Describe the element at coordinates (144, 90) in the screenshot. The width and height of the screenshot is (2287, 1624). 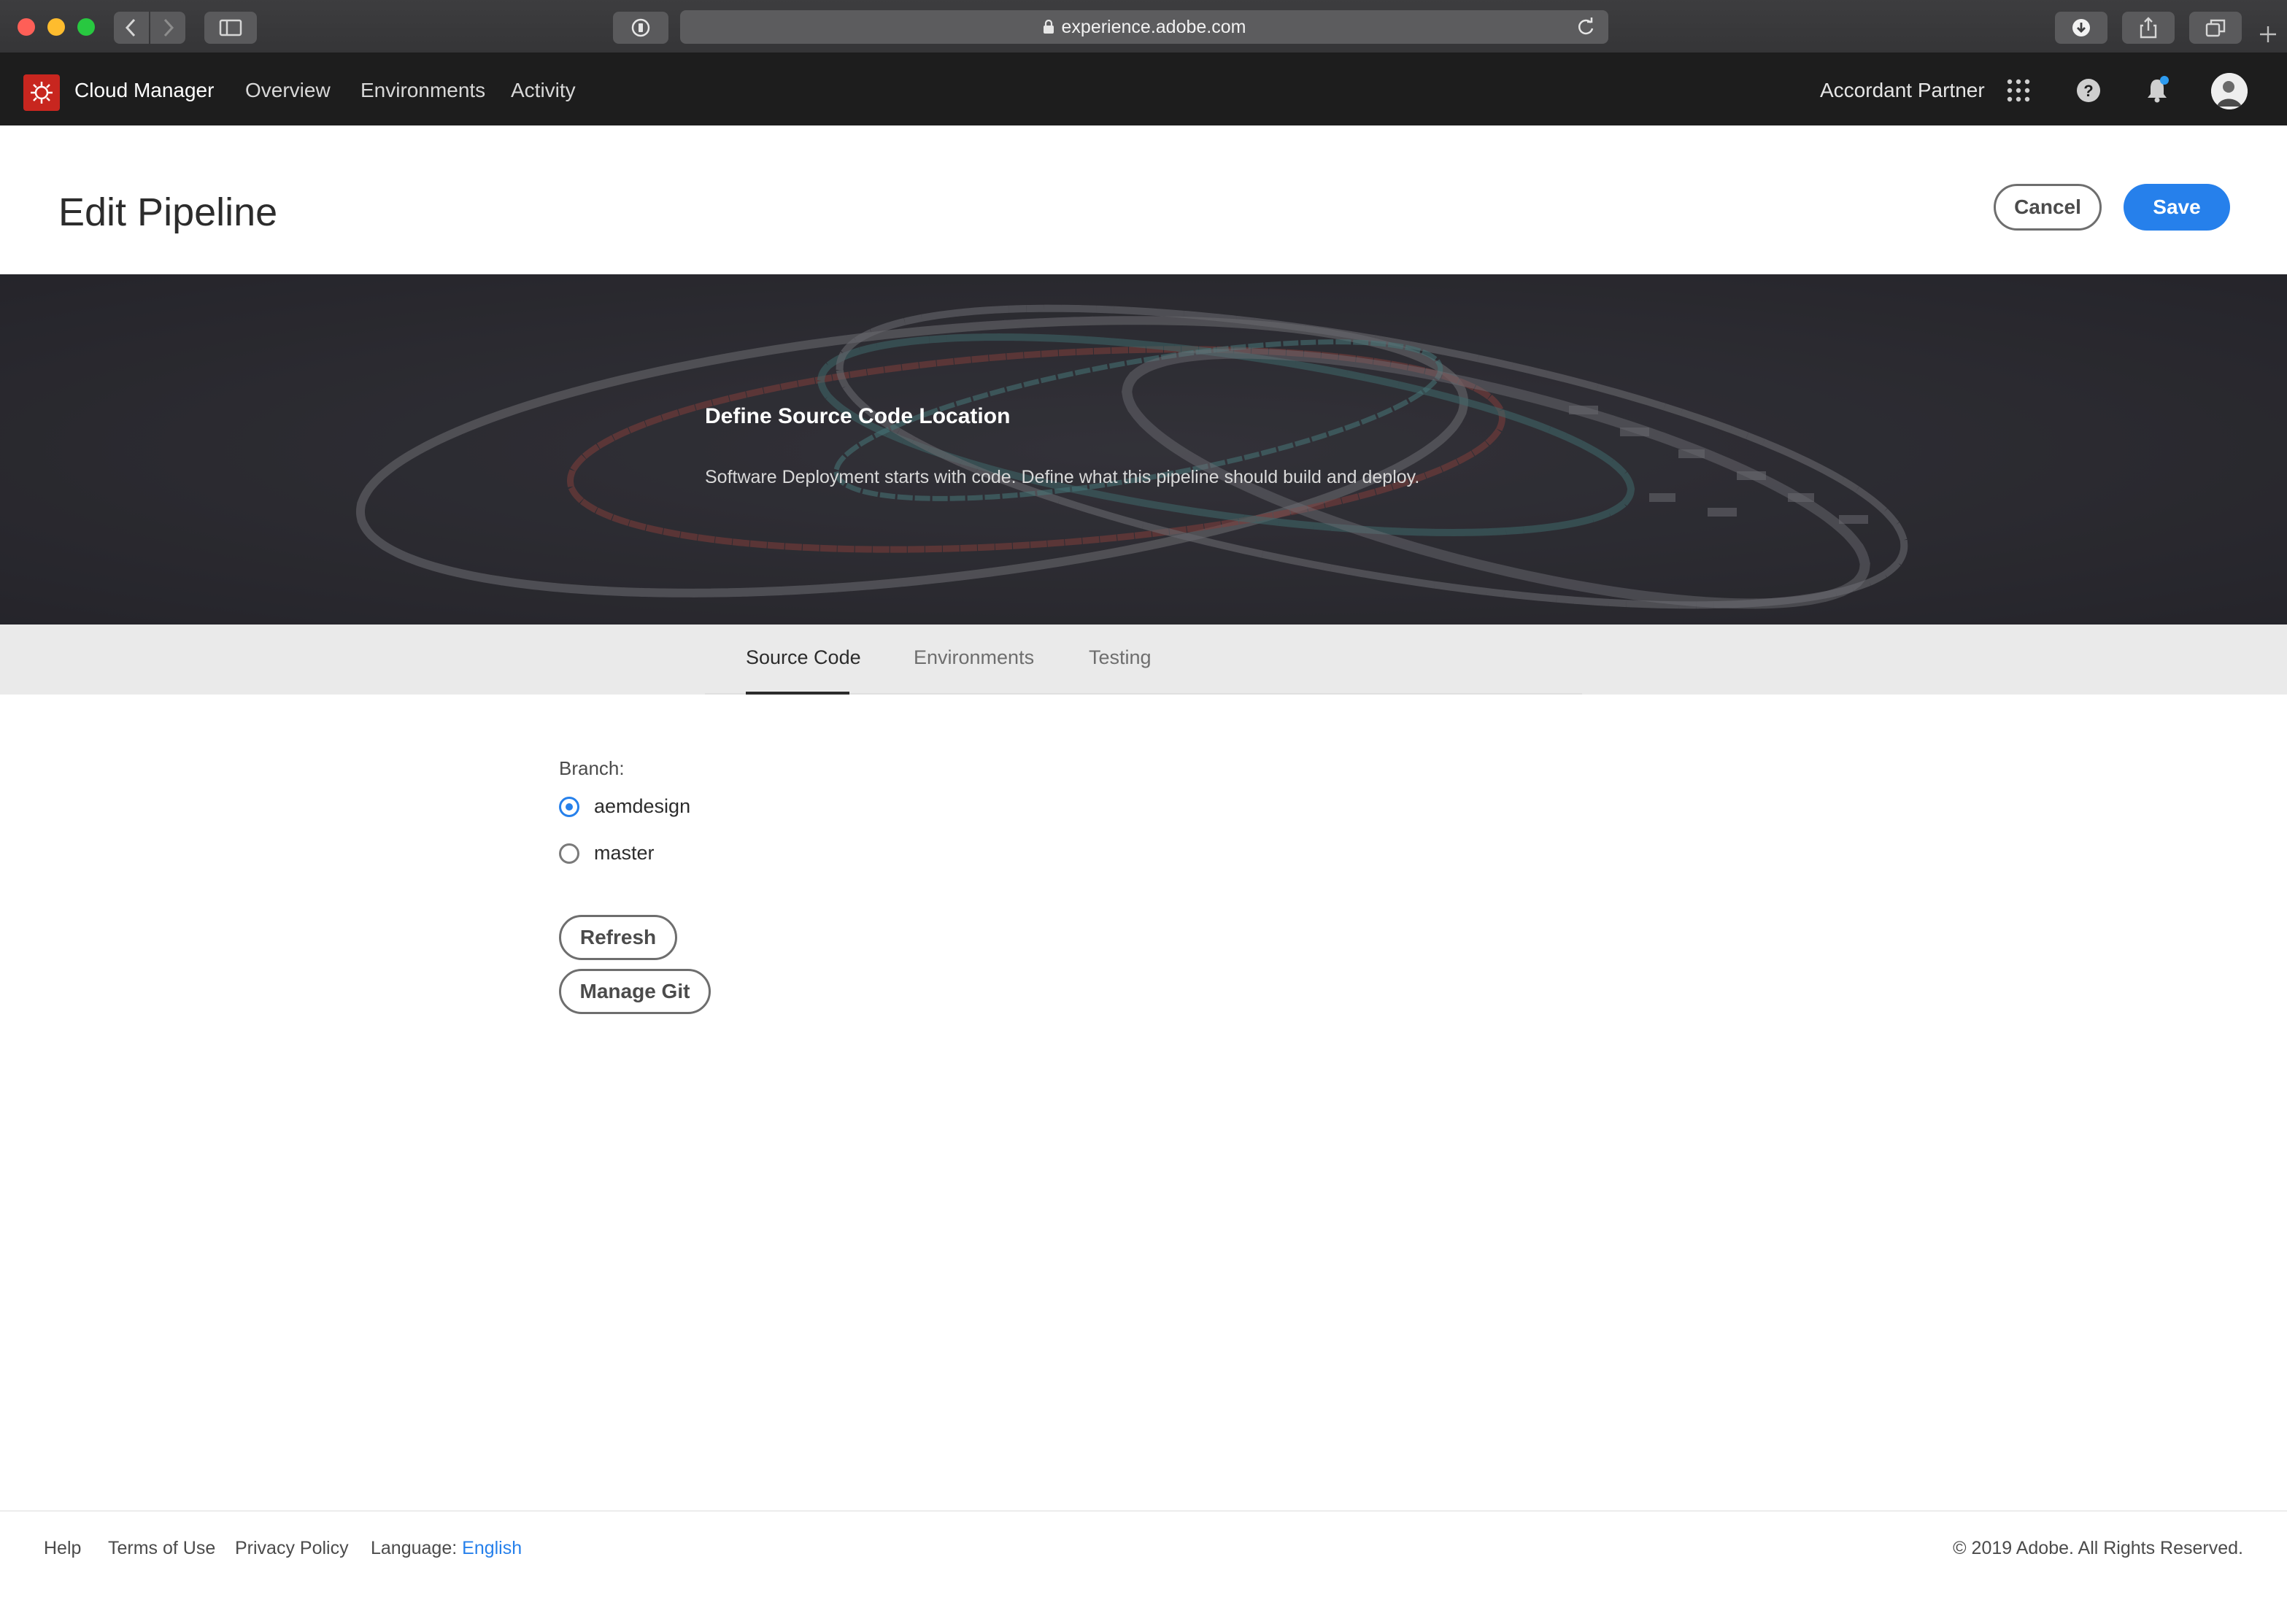
I see `app-name: Cloud Manager` at that location.